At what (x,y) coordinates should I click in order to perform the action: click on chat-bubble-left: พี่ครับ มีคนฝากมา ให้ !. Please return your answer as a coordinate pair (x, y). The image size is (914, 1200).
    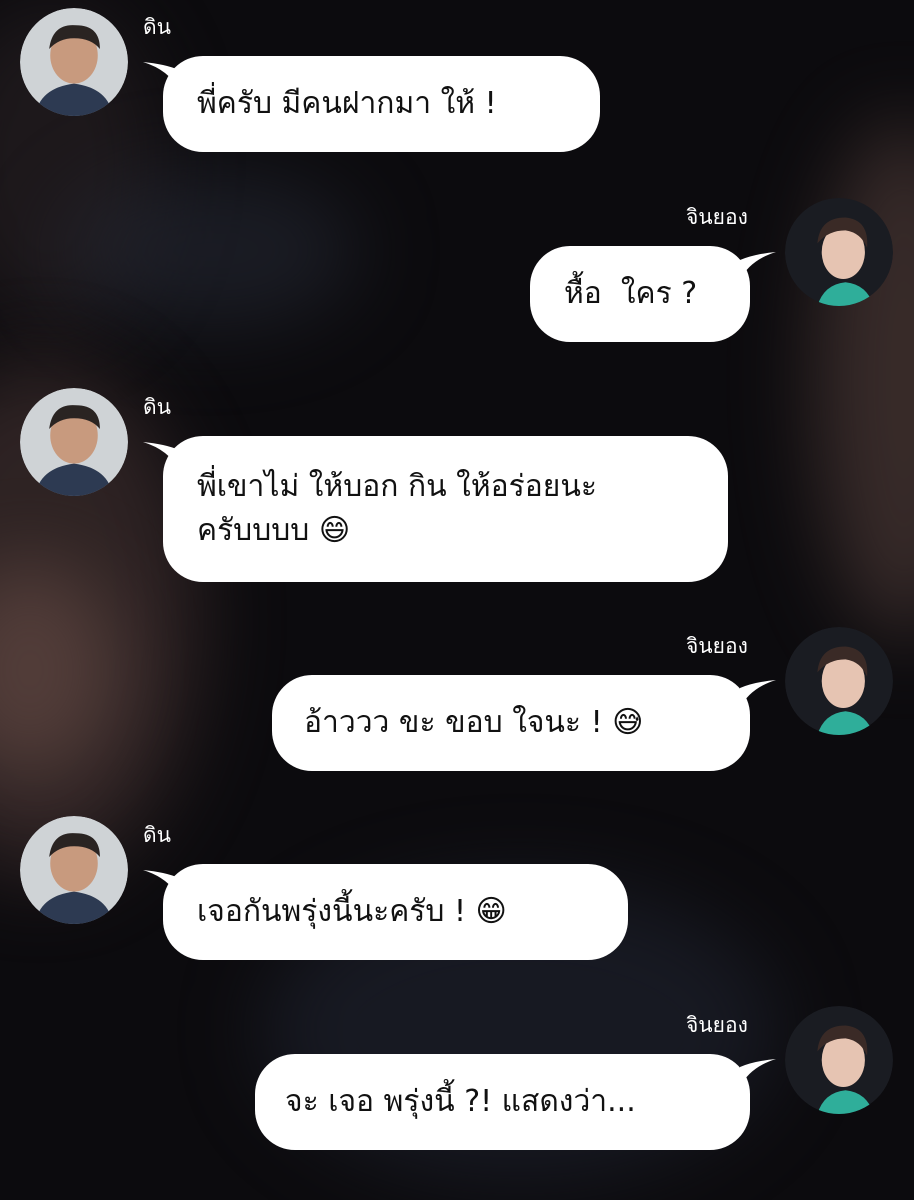
    Looking at the image, I should click on (381, 104).